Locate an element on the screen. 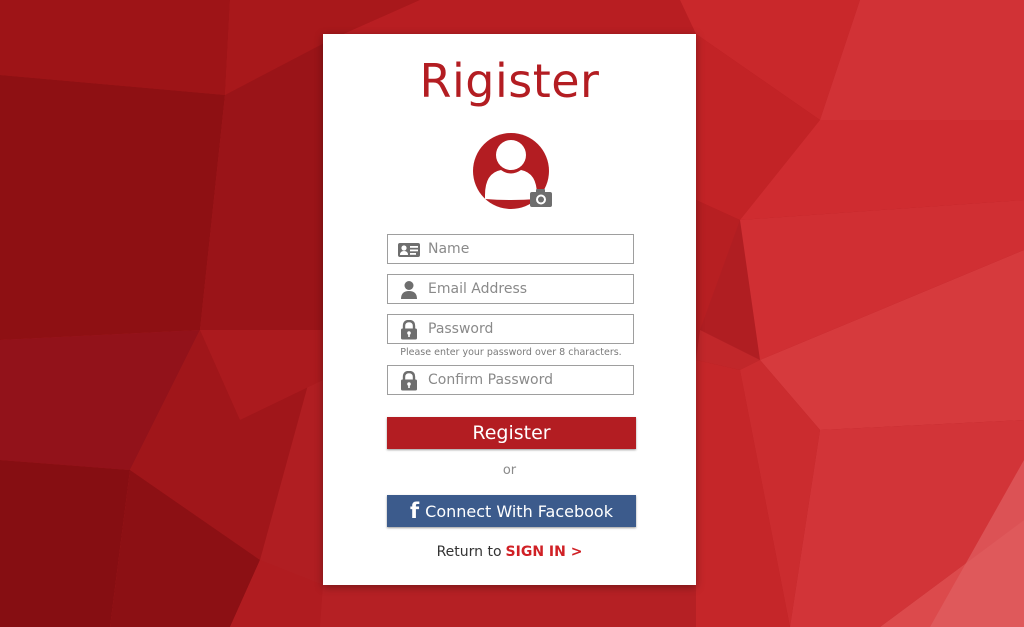 The width and height of the screenshot is (1024, 627). signin-link: SIGN IN > is located at coordinates (544, 552).